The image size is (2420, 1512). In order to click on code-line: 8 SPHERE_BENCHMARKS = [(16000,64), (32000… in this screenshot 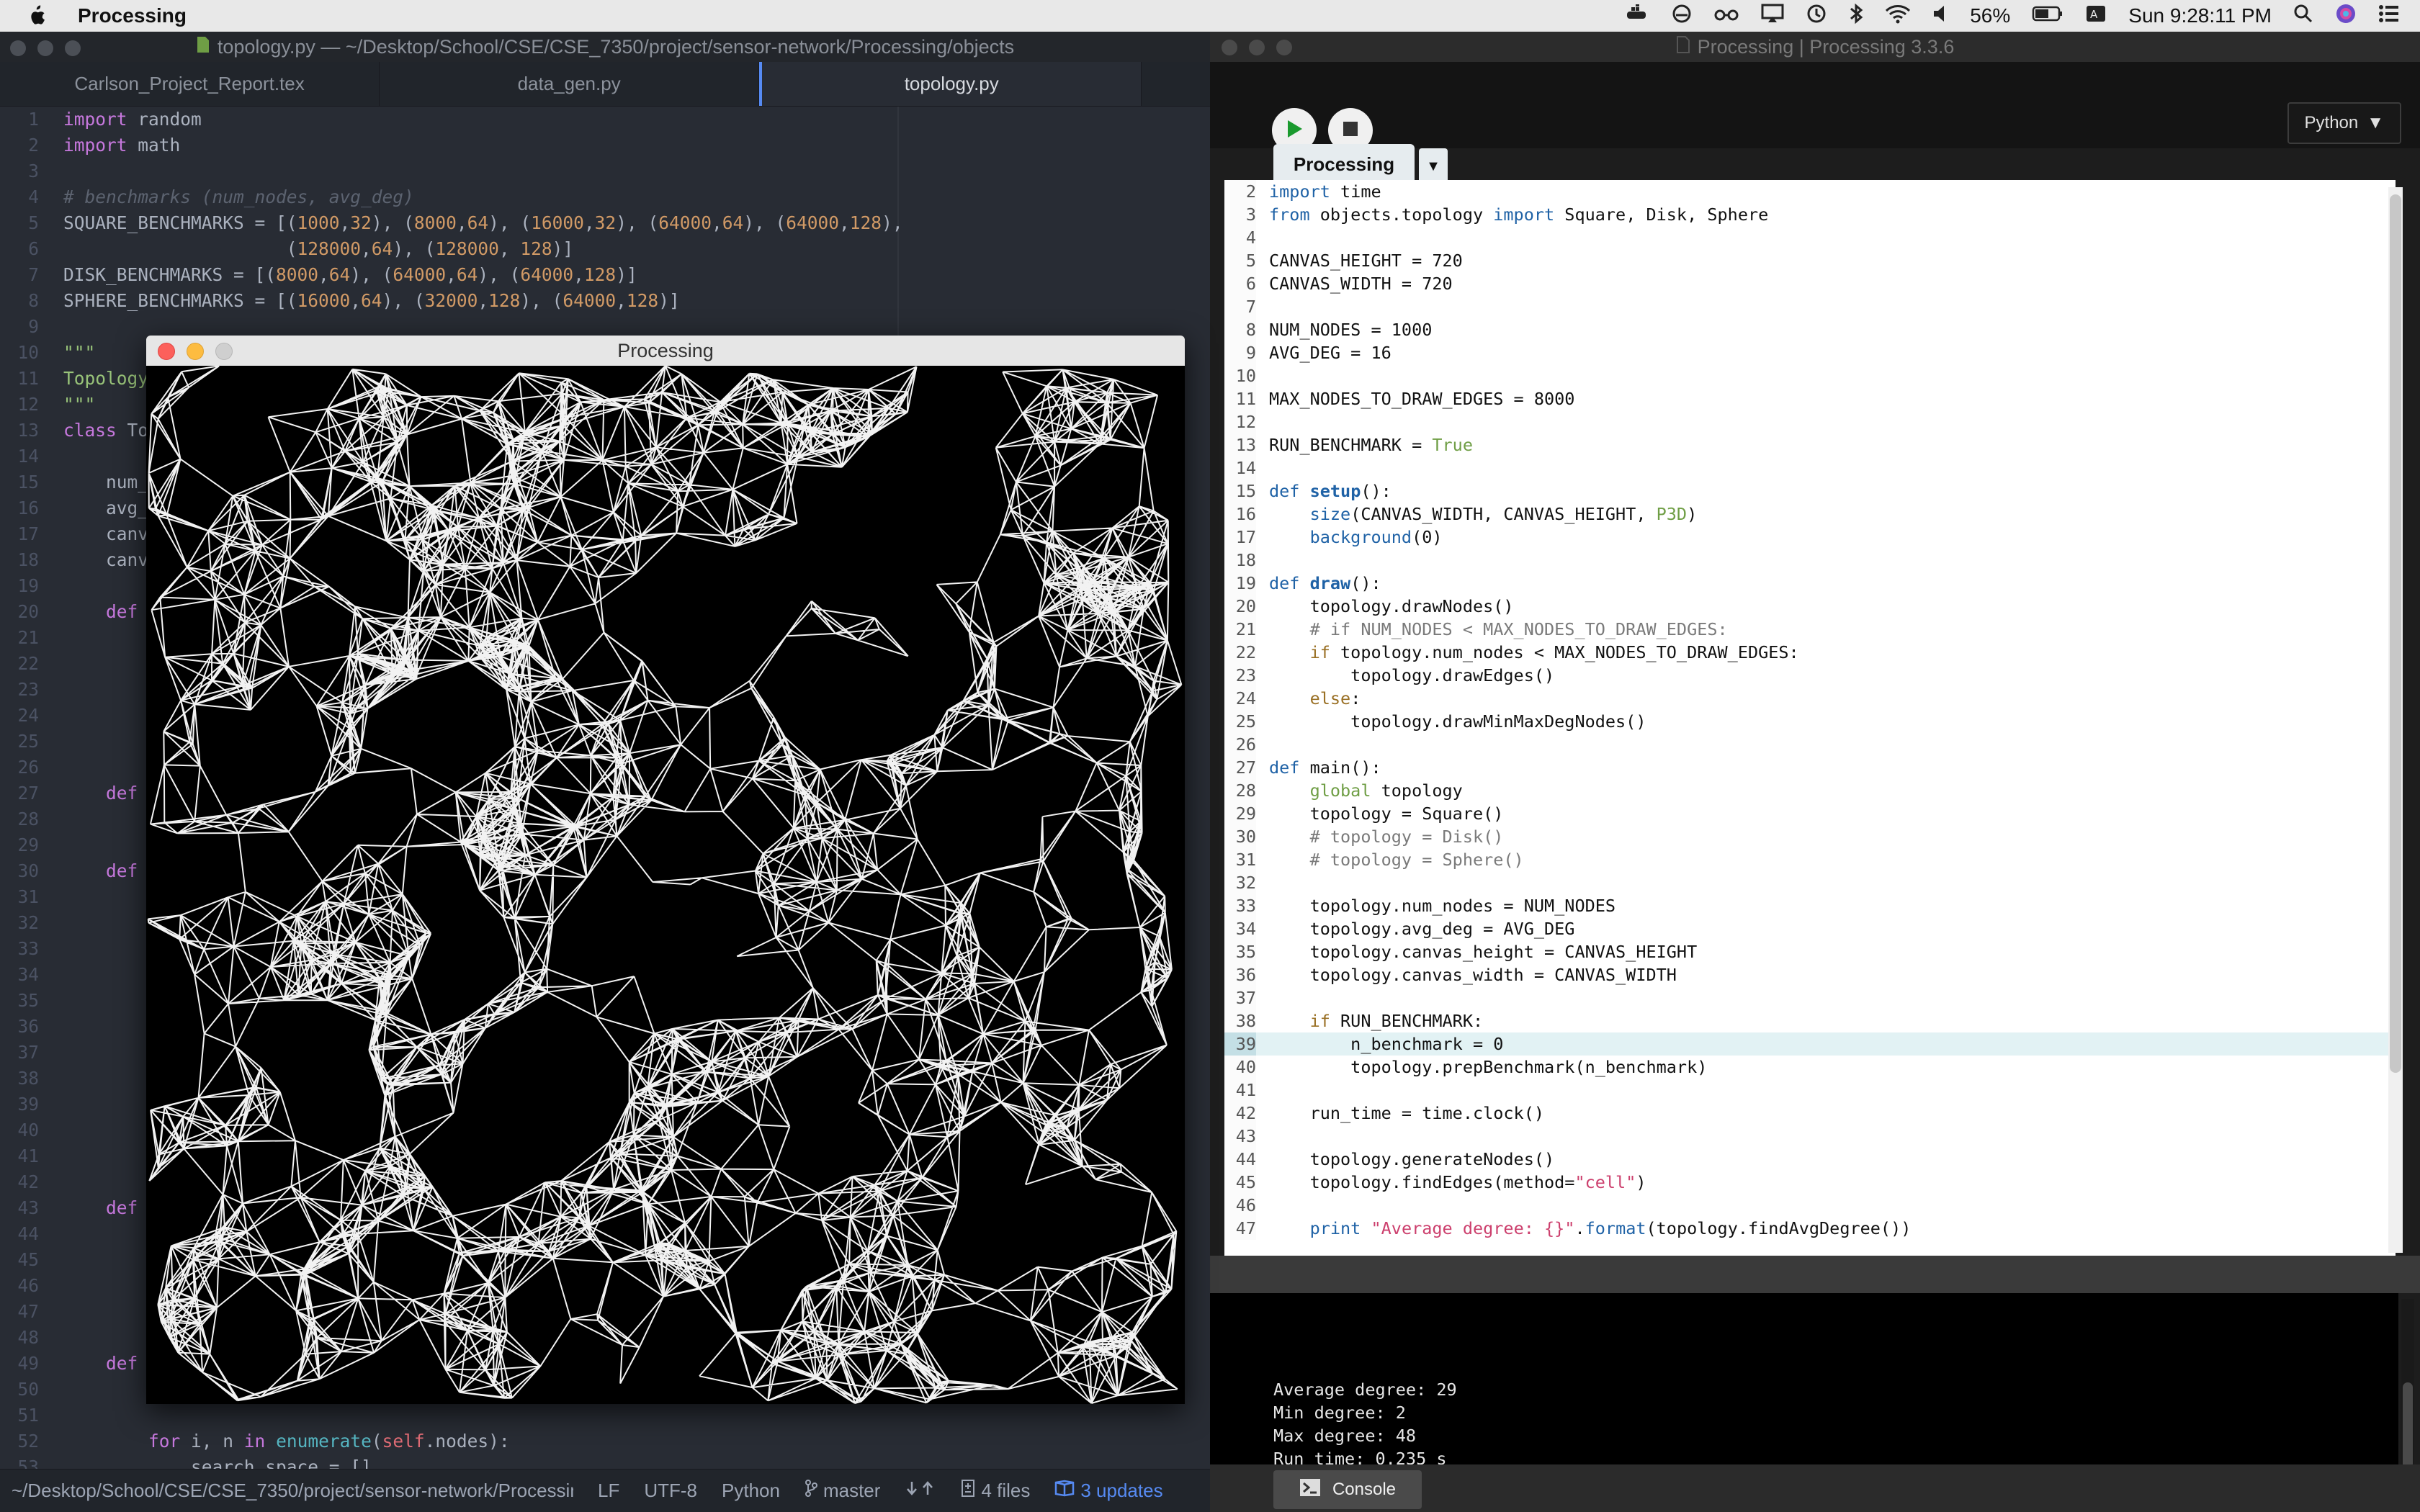, I will do `click(605, 301)`.